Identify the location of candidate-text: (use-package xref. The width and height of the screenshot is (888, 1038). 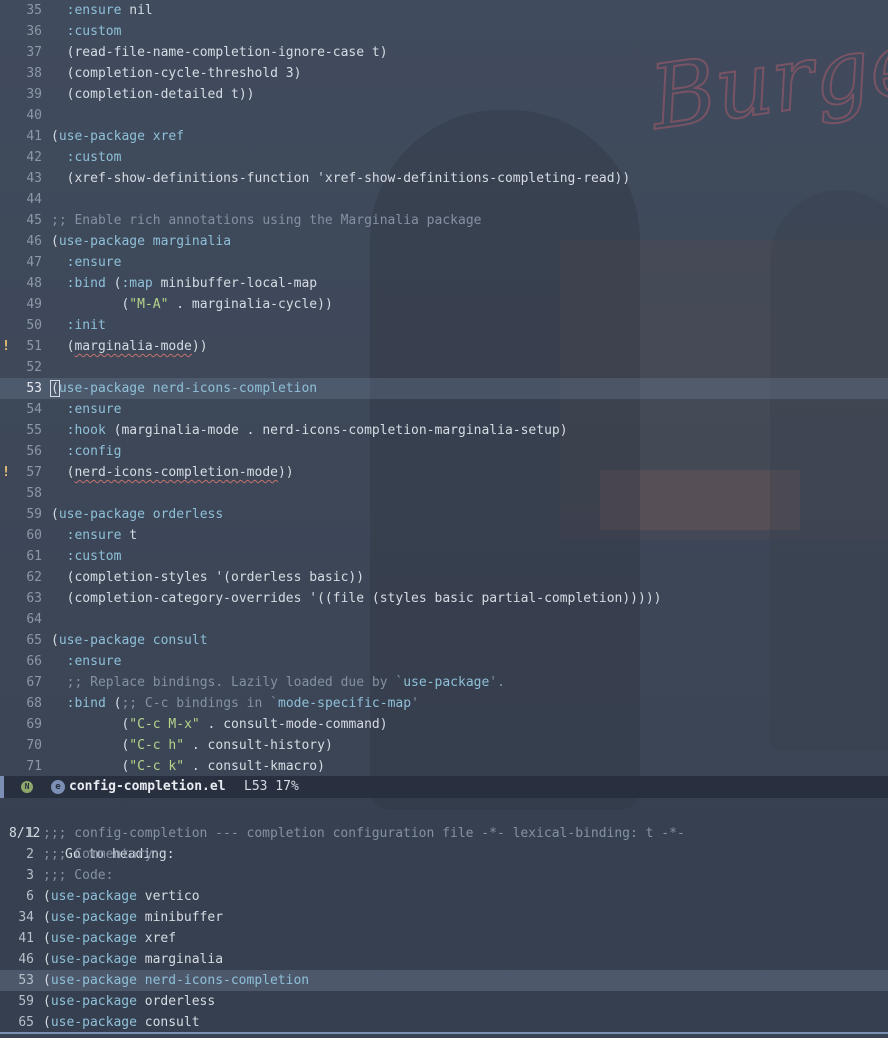
(109, 938).